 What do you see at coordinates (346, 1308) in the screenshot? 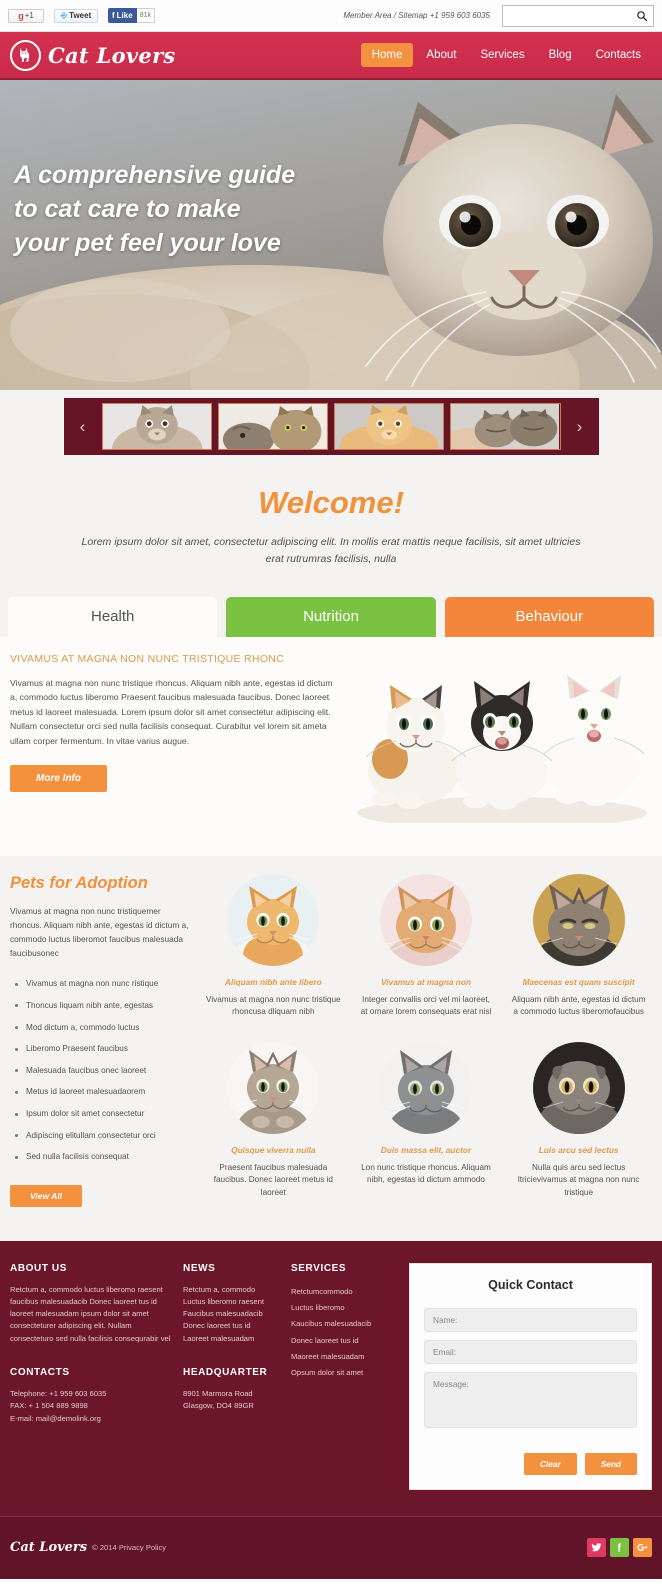
I see `service-item: Luctus liberomo` at bounding box center [346, 1308].